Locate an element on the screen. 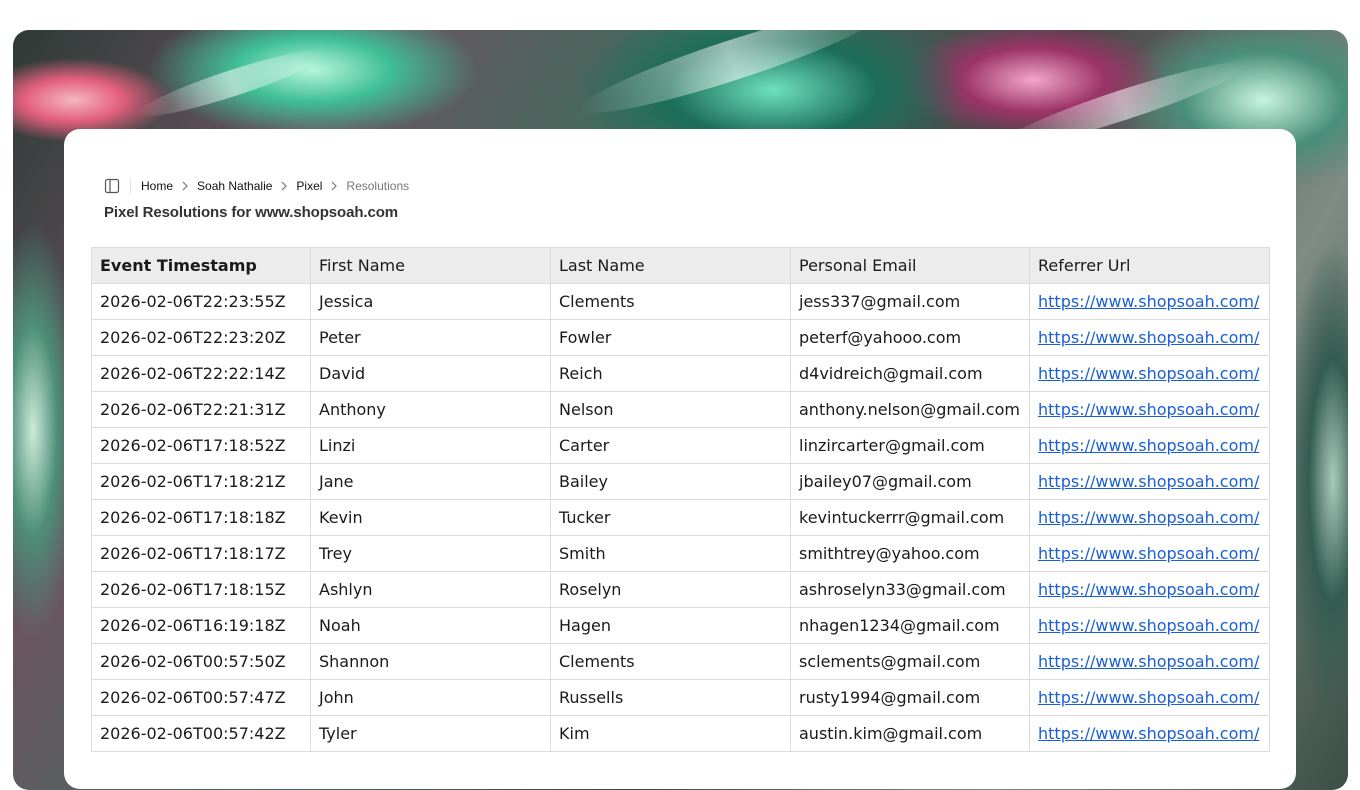 The image size is (1360, 790). first-name-cell: Tyler is located at coordinates (430, 733).